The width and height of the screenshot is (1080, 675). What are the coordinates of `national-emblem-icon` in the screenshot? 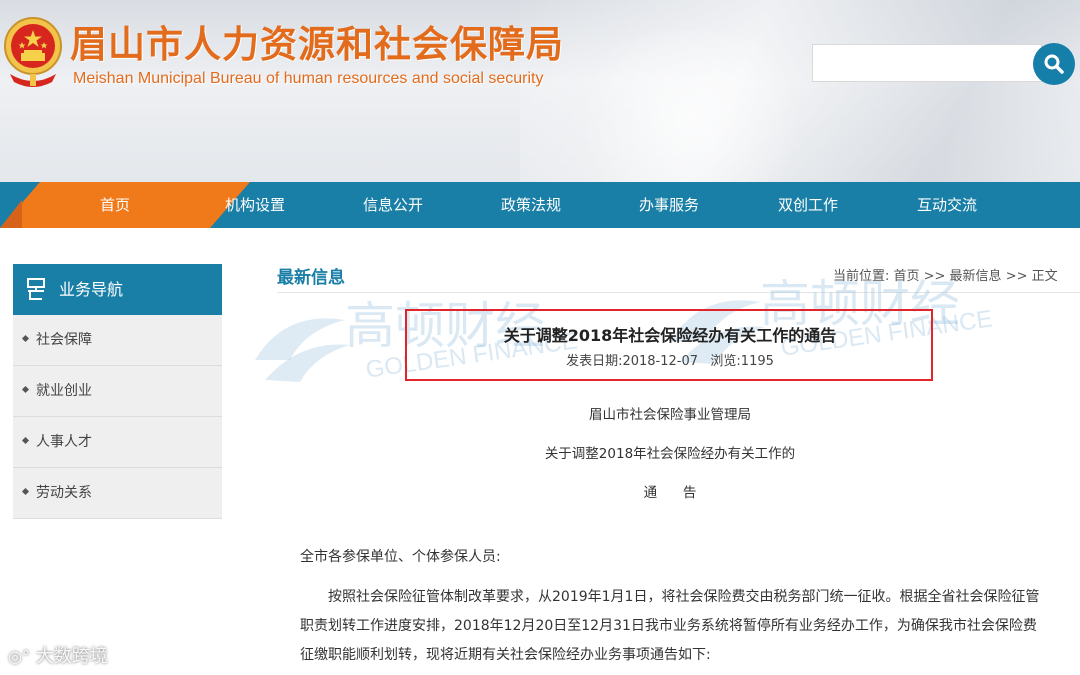 It's located at (33, 52).